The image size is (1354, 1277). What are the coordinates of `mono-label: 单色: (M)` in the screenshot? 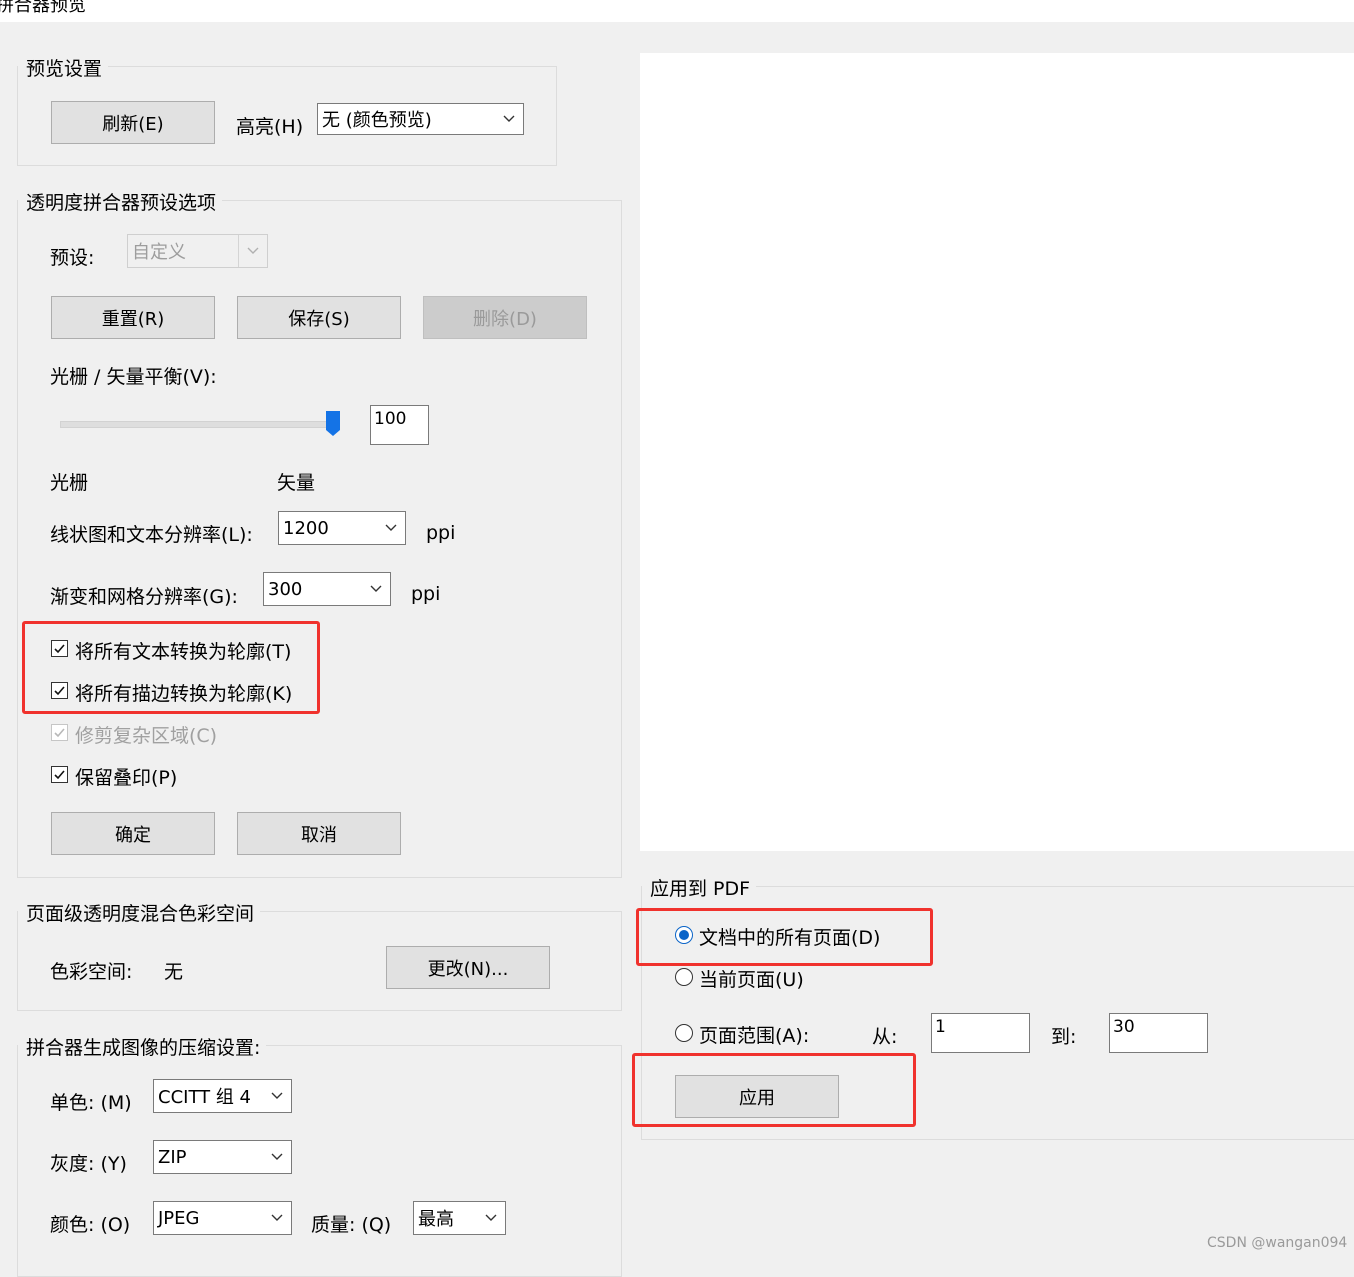 It's located at (91, 1103).